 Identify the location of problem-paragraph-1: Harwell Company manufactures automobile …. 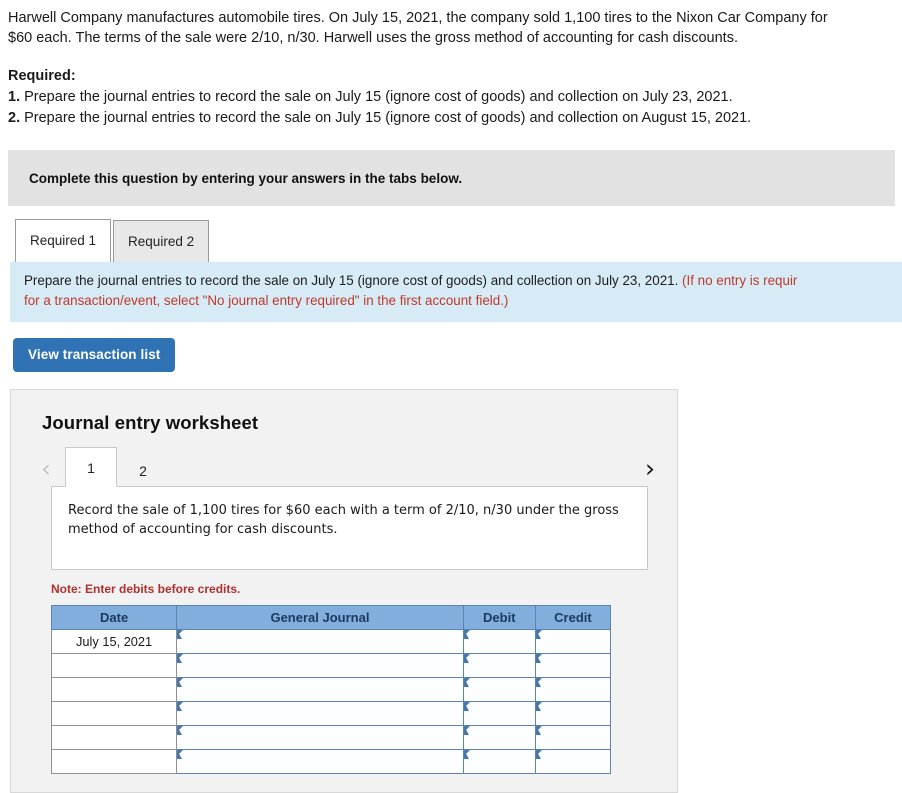
(418, 18).